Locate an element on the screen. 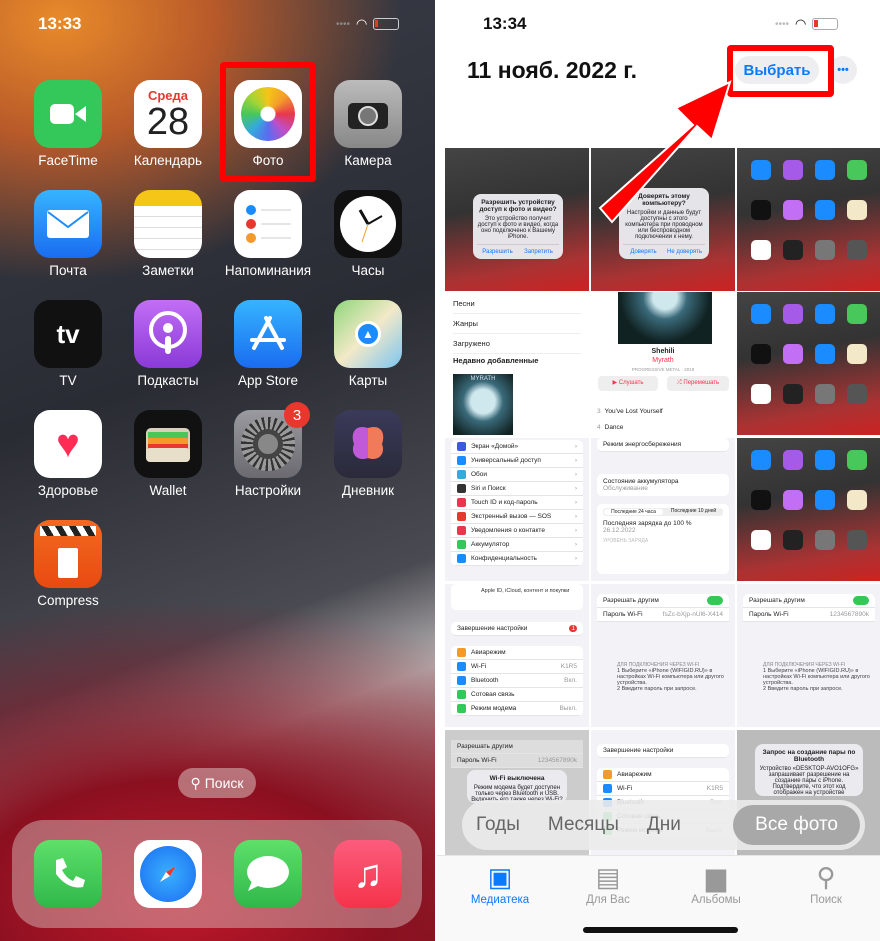 The image size is (880, 941). notification-badge: 3 is located at coordinates (297, 415).